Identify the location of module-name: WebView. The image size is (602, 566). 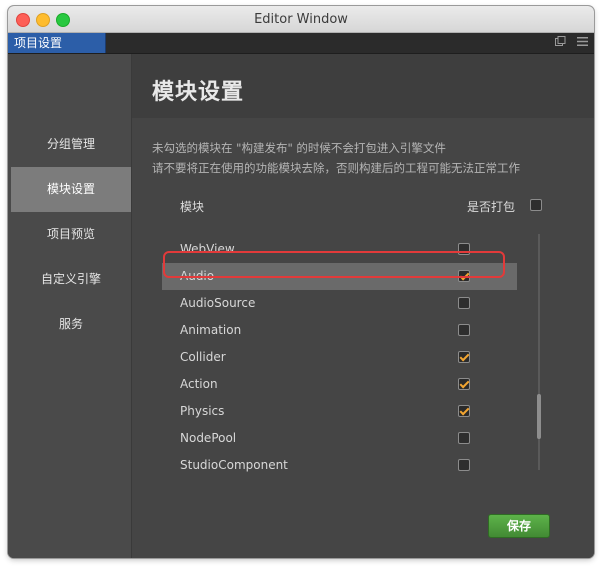
(207, 249).